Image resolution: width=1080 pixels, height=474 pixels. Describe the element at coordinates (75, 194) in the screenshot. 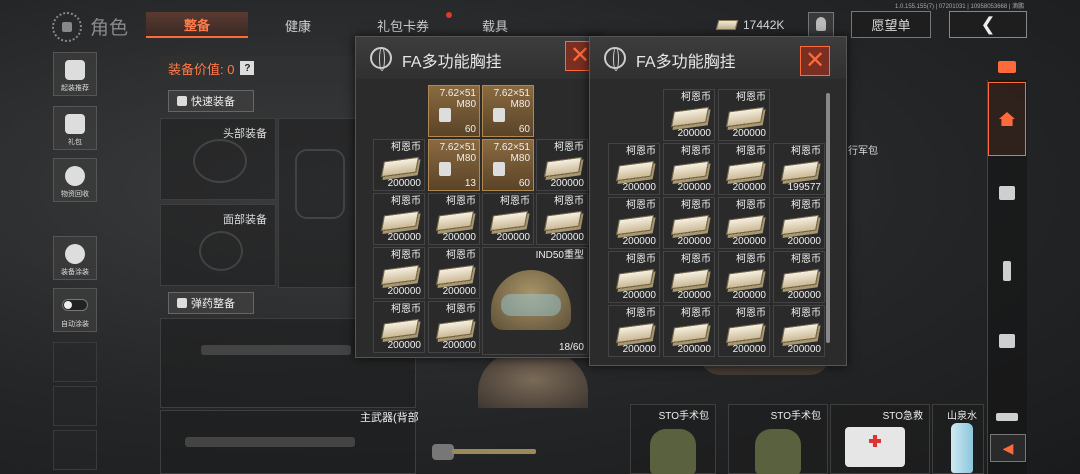

I see `sidebar-label: 物资回收` at that location.